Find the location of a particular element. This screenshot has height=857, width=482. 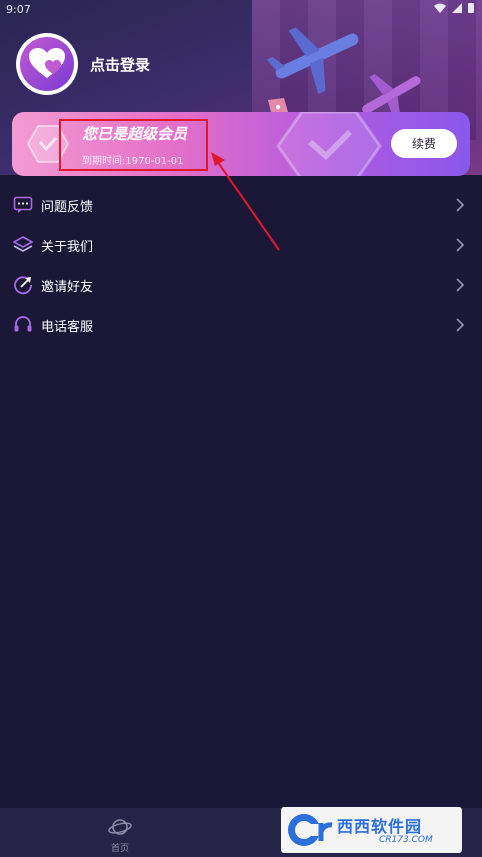

menu-item-label: 关于我们 is located at coordinates (67, 247).